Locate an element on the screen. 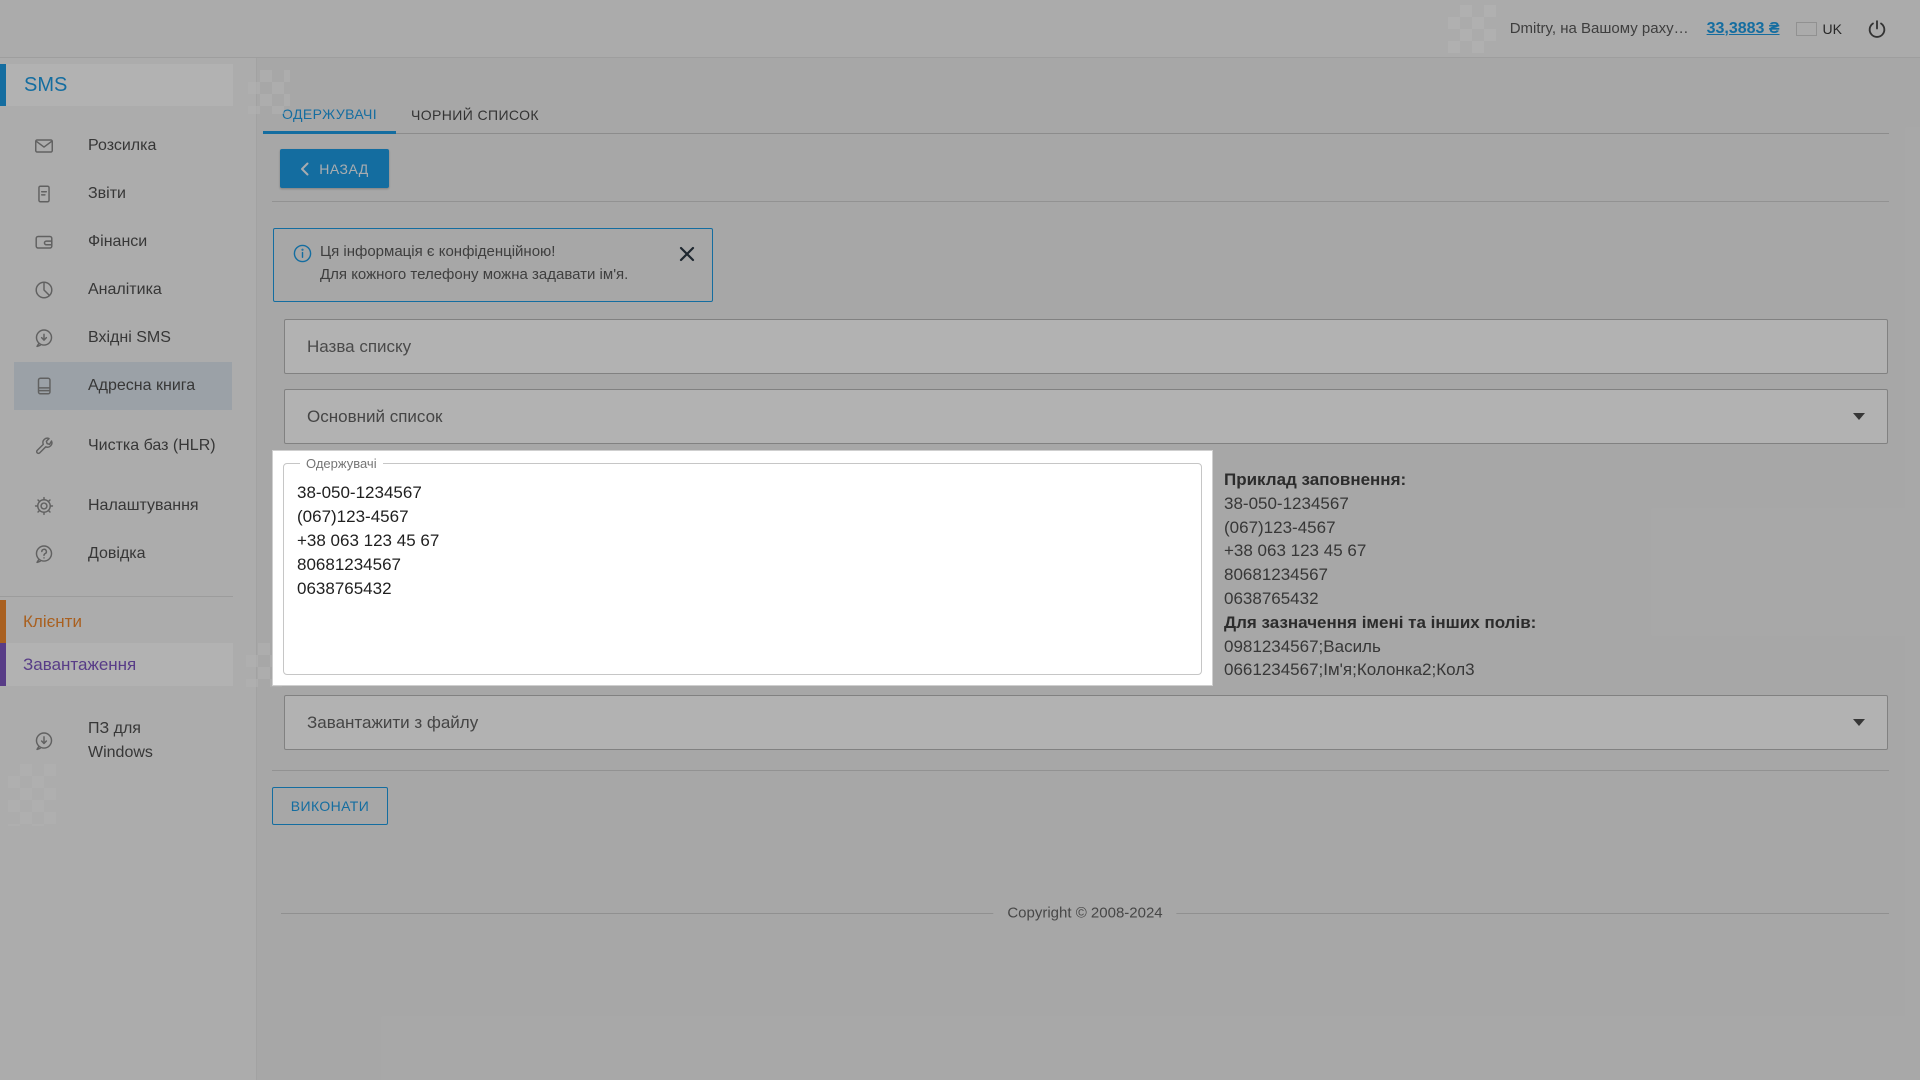 The image size is (1920, 1080). recipients-label: Одержувачі is located at coordinates (341, 463).